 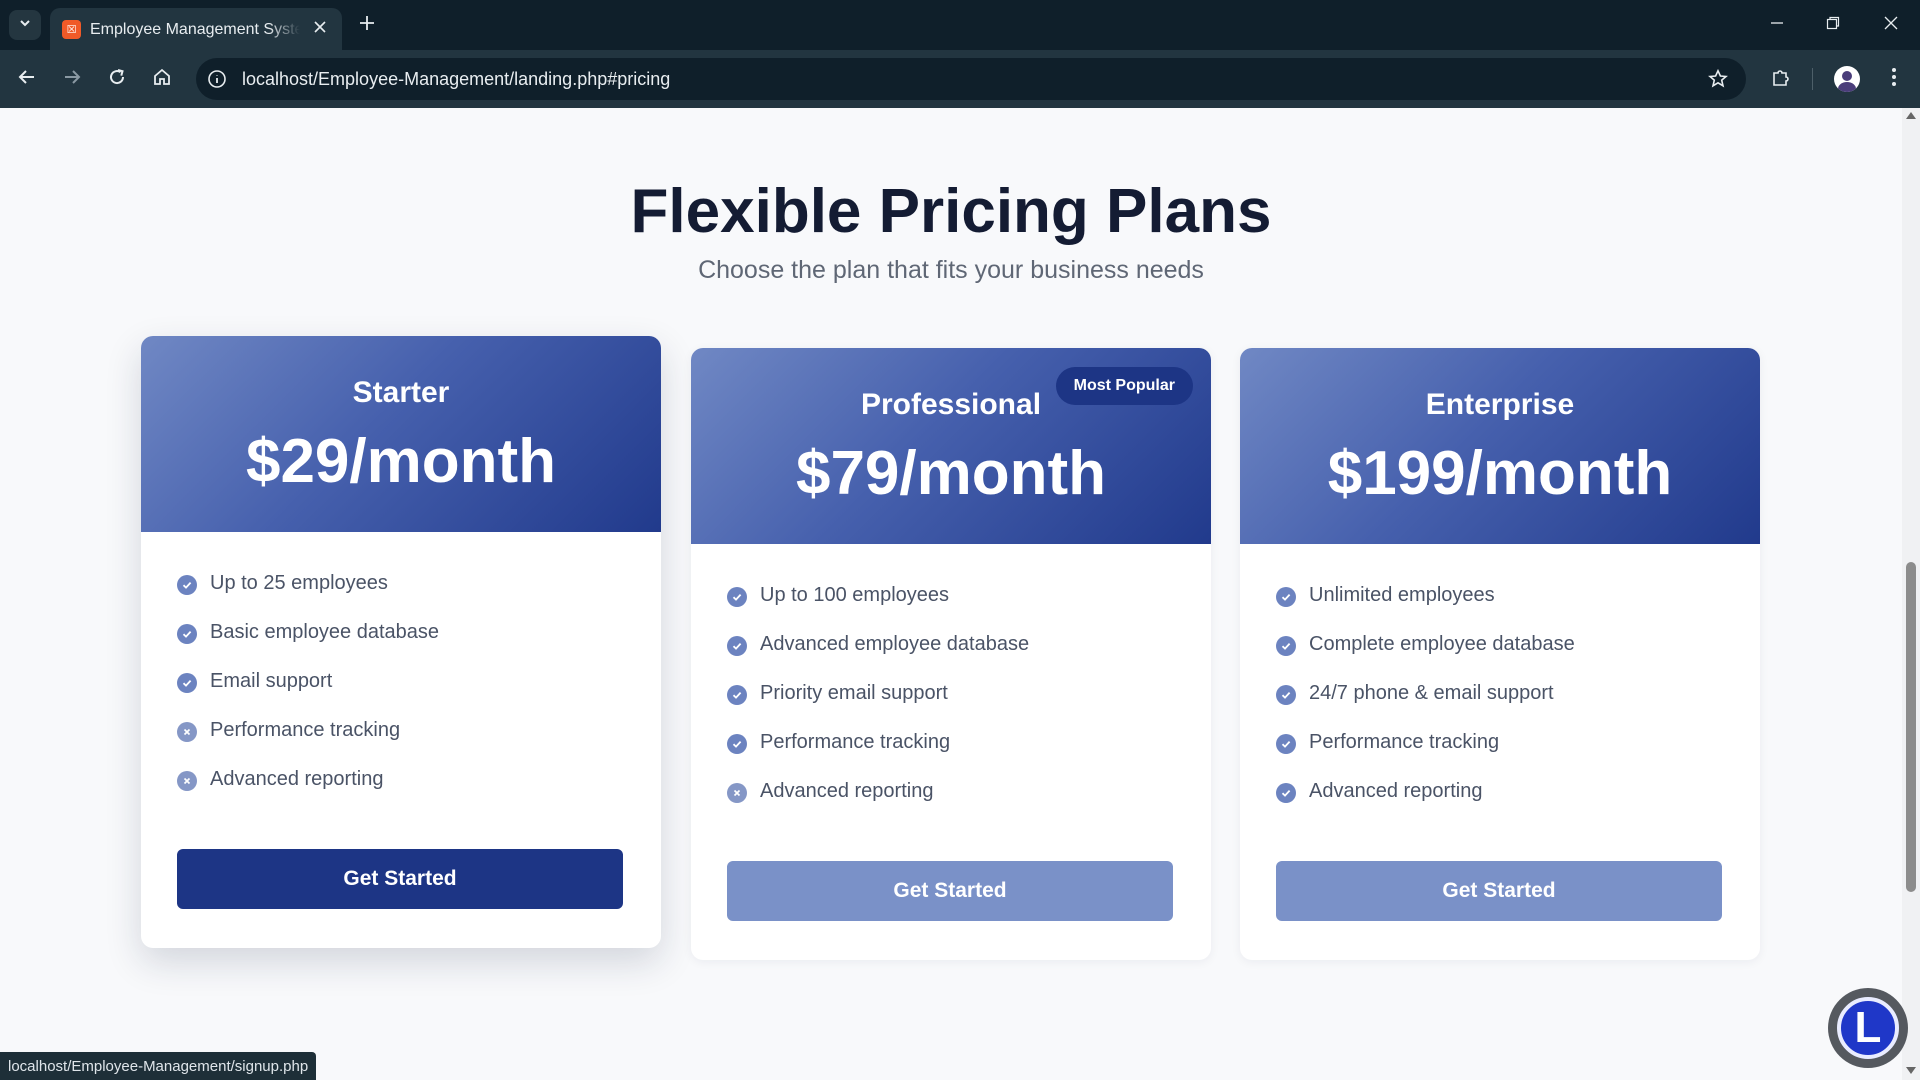 I want to click on feature-text: Up to 100 employees, so click(x=855, y=595).